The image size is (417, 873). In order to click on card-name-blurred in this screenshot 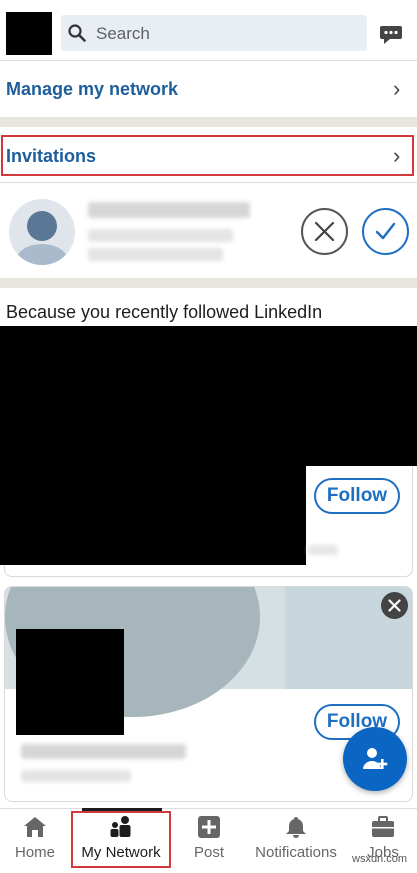, I will do `click(103, 751)`.